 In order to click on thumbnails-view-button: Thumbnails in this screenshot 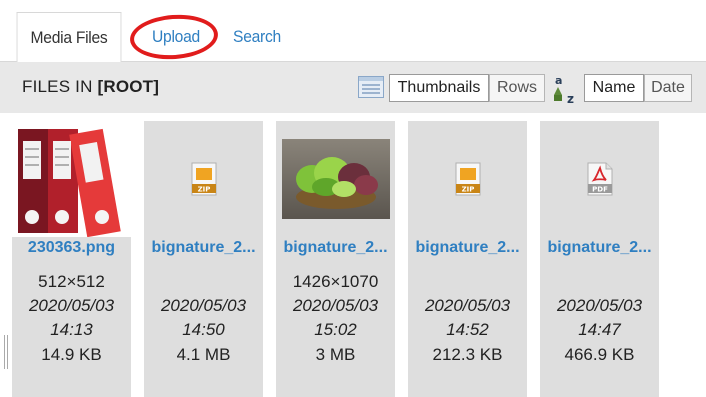, I will do `click(439, 88)`.